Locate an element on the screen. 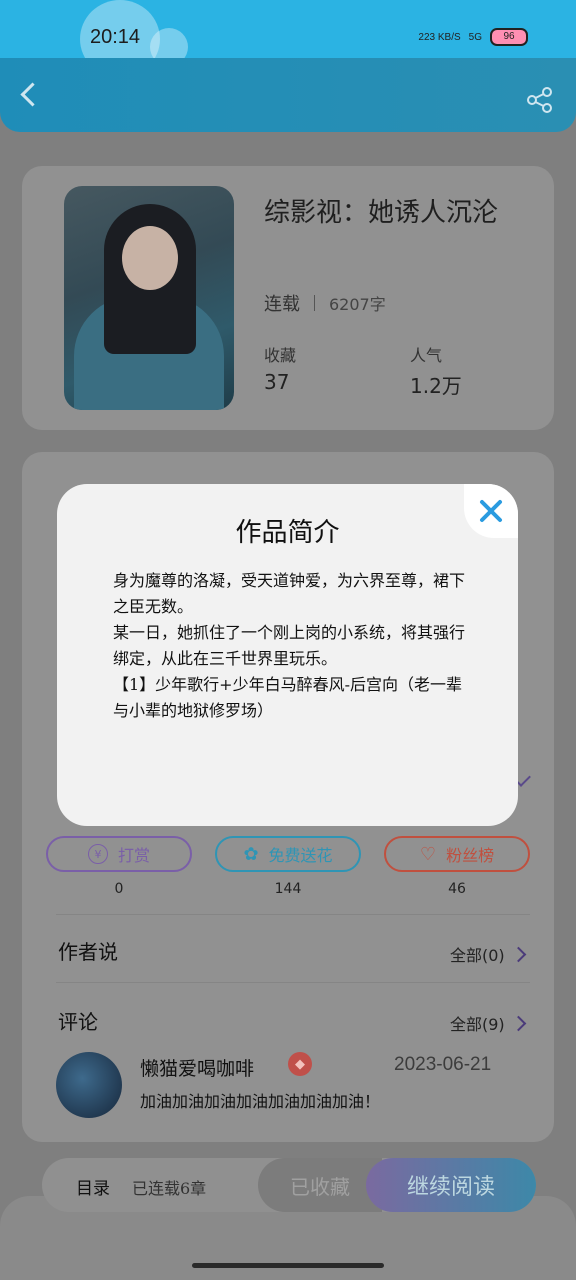 Image resolution: width=576 pixels, height=1280 pixels. send-flower-button: ✿ 免费送花 is located at coordinates (288, 854).